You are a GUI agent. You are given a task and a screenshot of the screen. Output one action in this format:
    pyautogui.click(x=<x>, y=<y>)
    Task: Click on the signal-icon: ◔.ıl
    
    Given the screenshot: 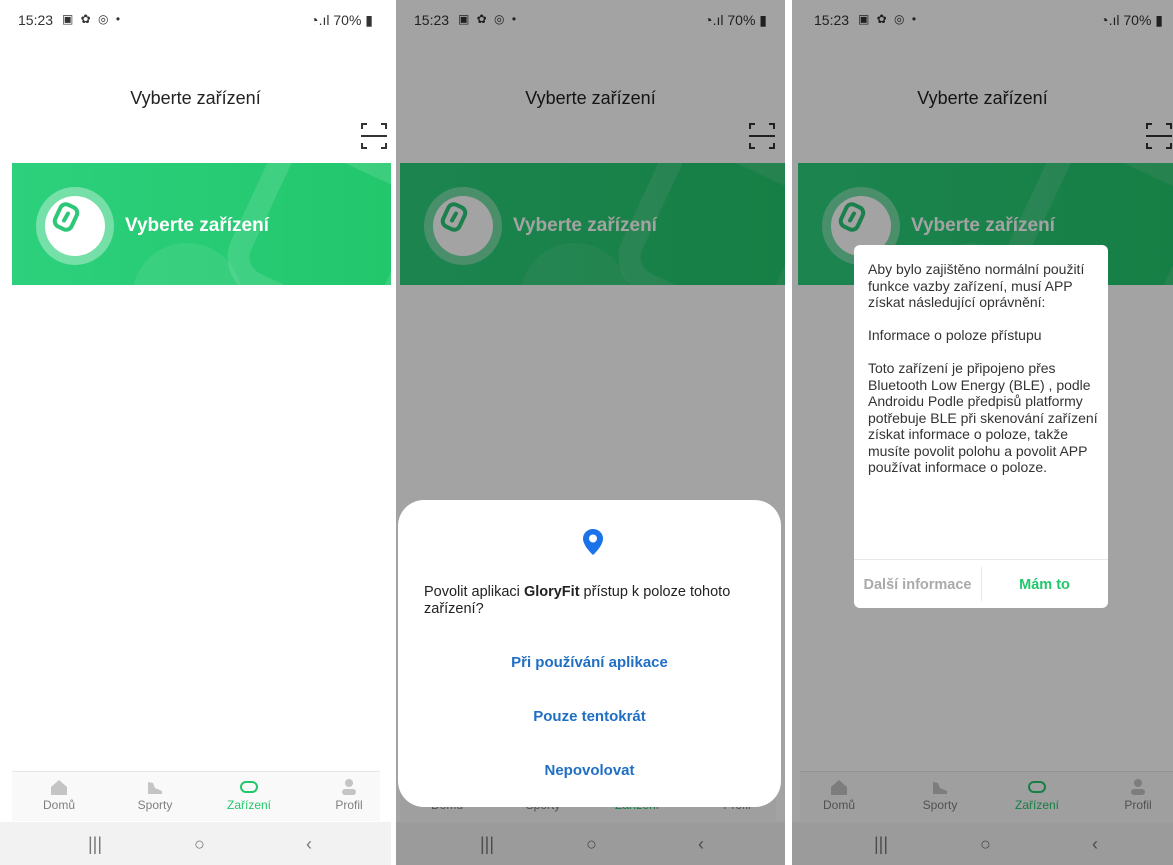 What is the action you would take?
    pyautogui.click(x=322, y=20)
    